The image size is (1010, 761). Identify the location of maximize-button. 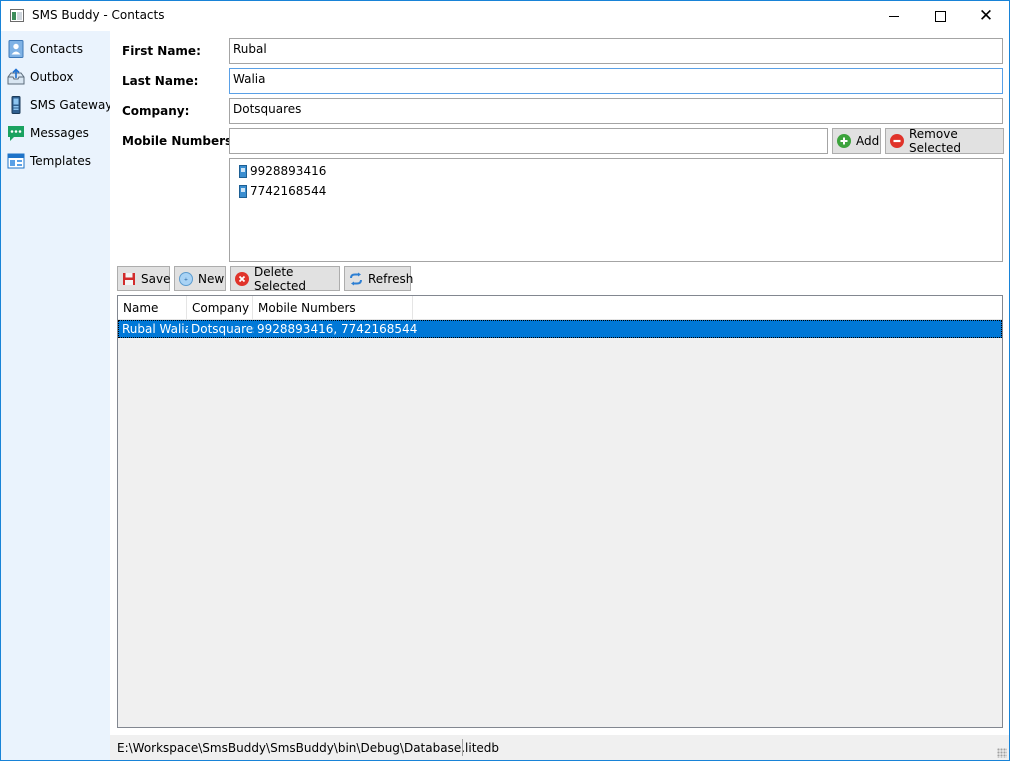
(940, 16).